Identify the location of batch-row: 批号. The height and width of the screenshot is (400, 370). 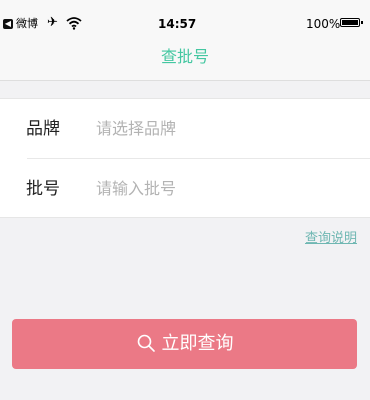
(185, 188).